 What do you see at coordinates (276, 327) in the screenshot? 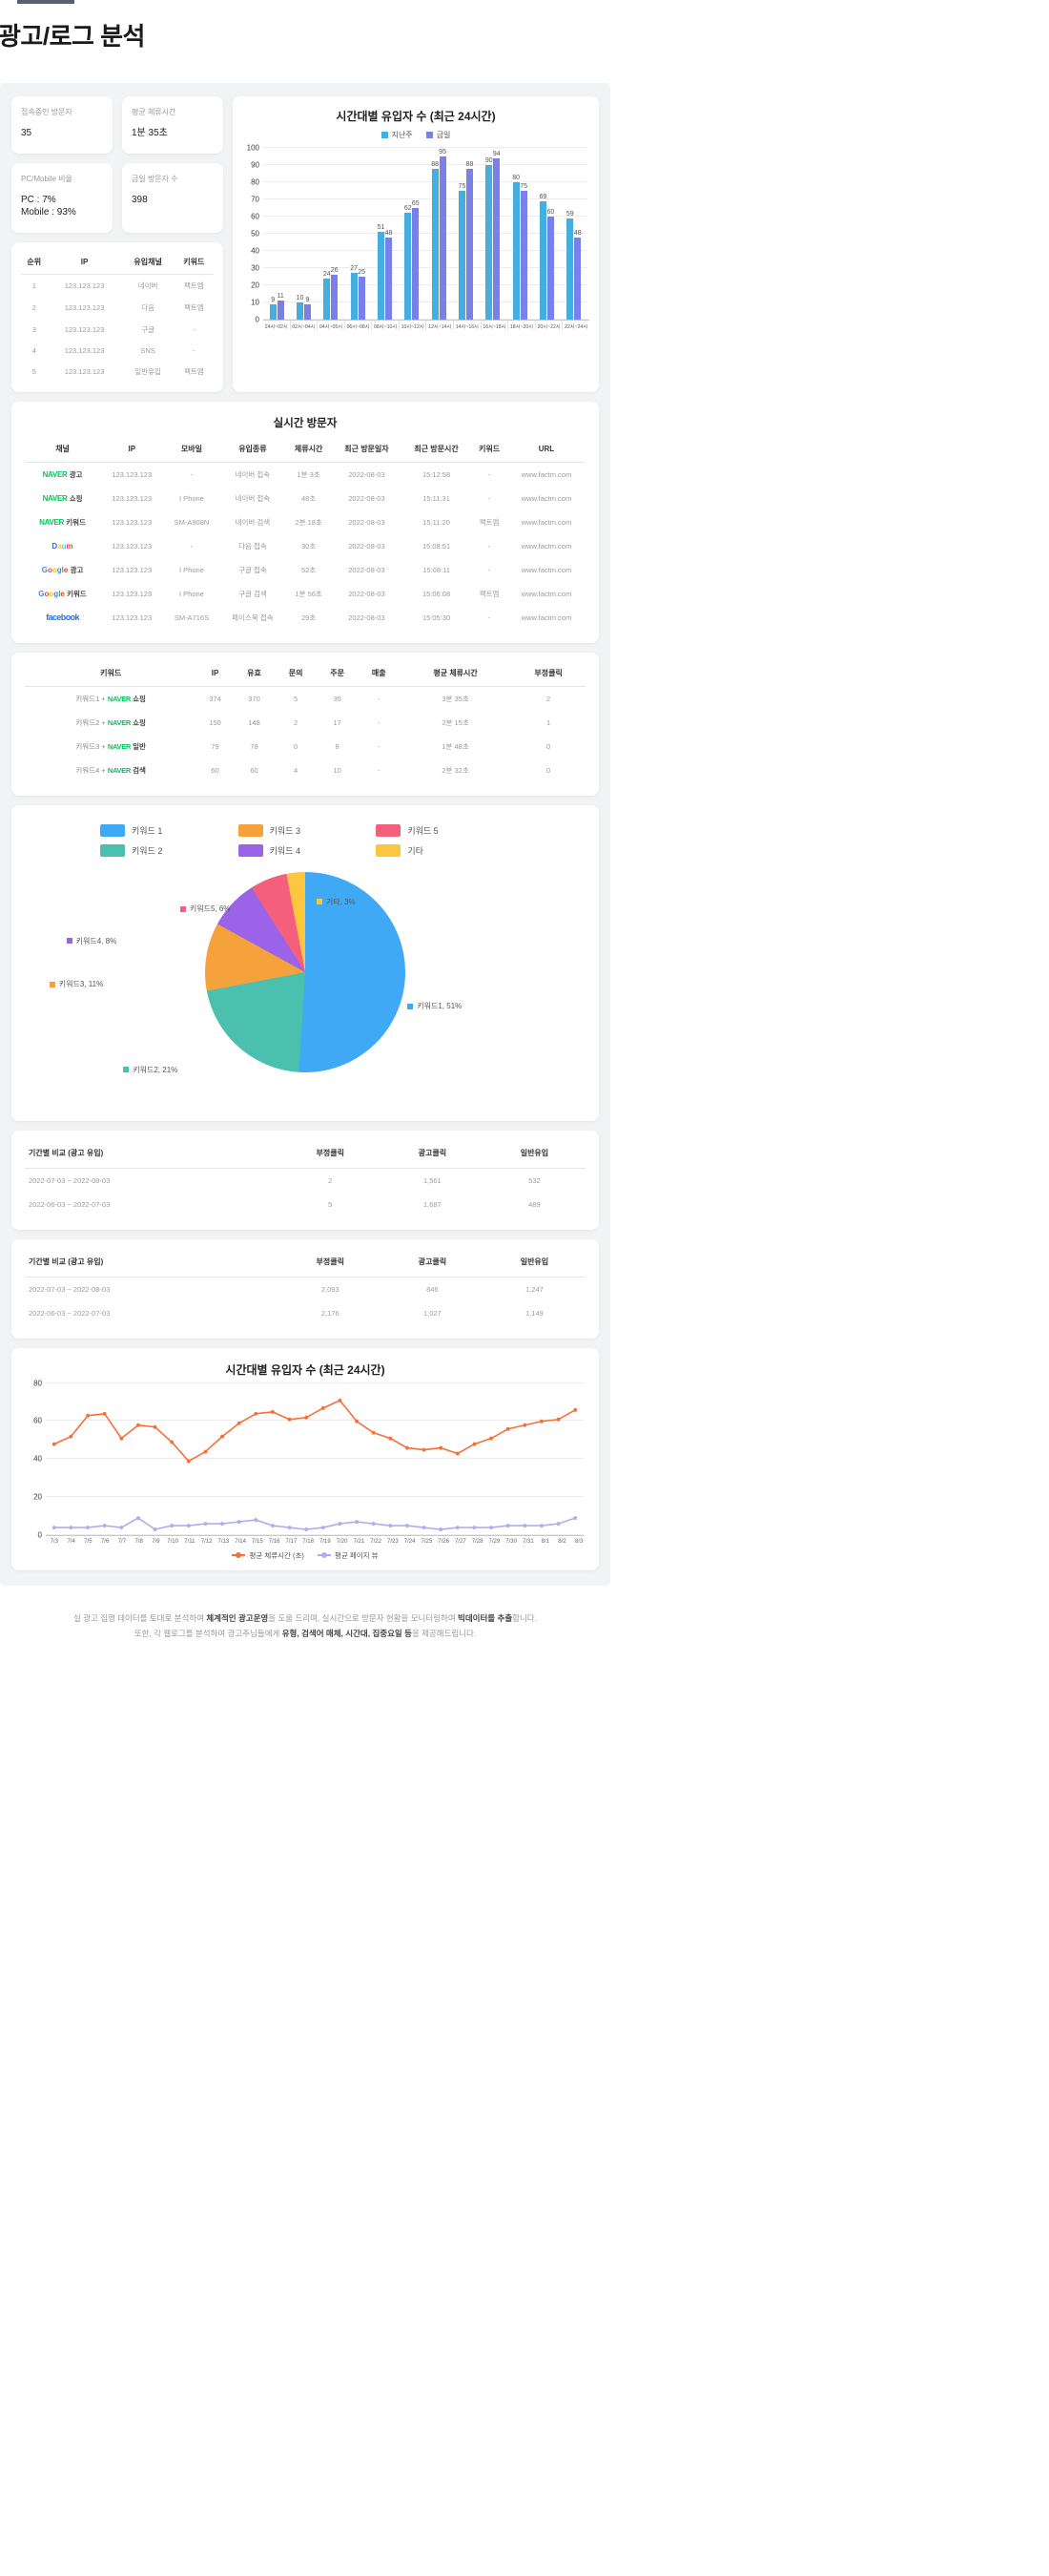
I see `x-tick-label: 24시~02시` at bounding box center [276, 327].